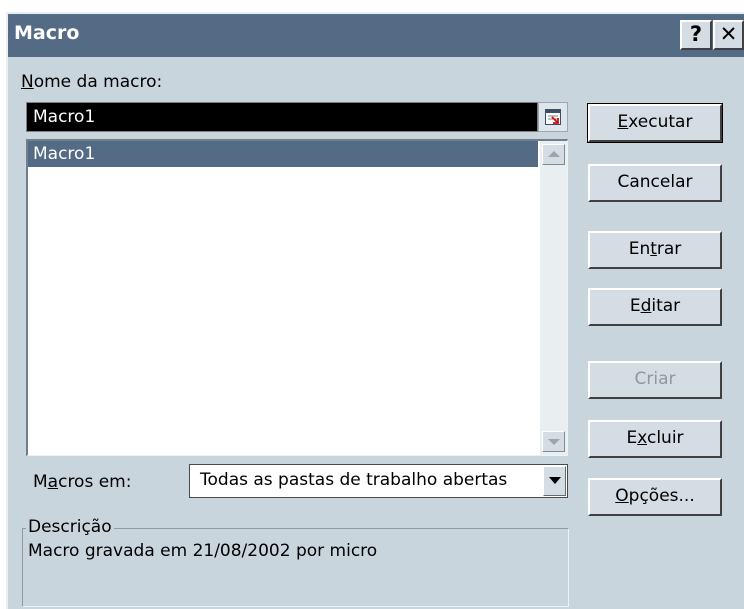  I want to click on arrow-down-icon, so click(554, 442).